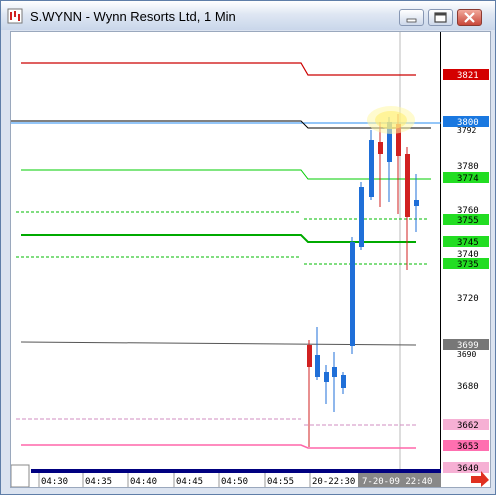 The width and height of the screenshot is (496, 495). What do you see at coordinates (468, 387) in the screenshot?
I see `price-label-3680: 3680` at bounding box center [468, 387].